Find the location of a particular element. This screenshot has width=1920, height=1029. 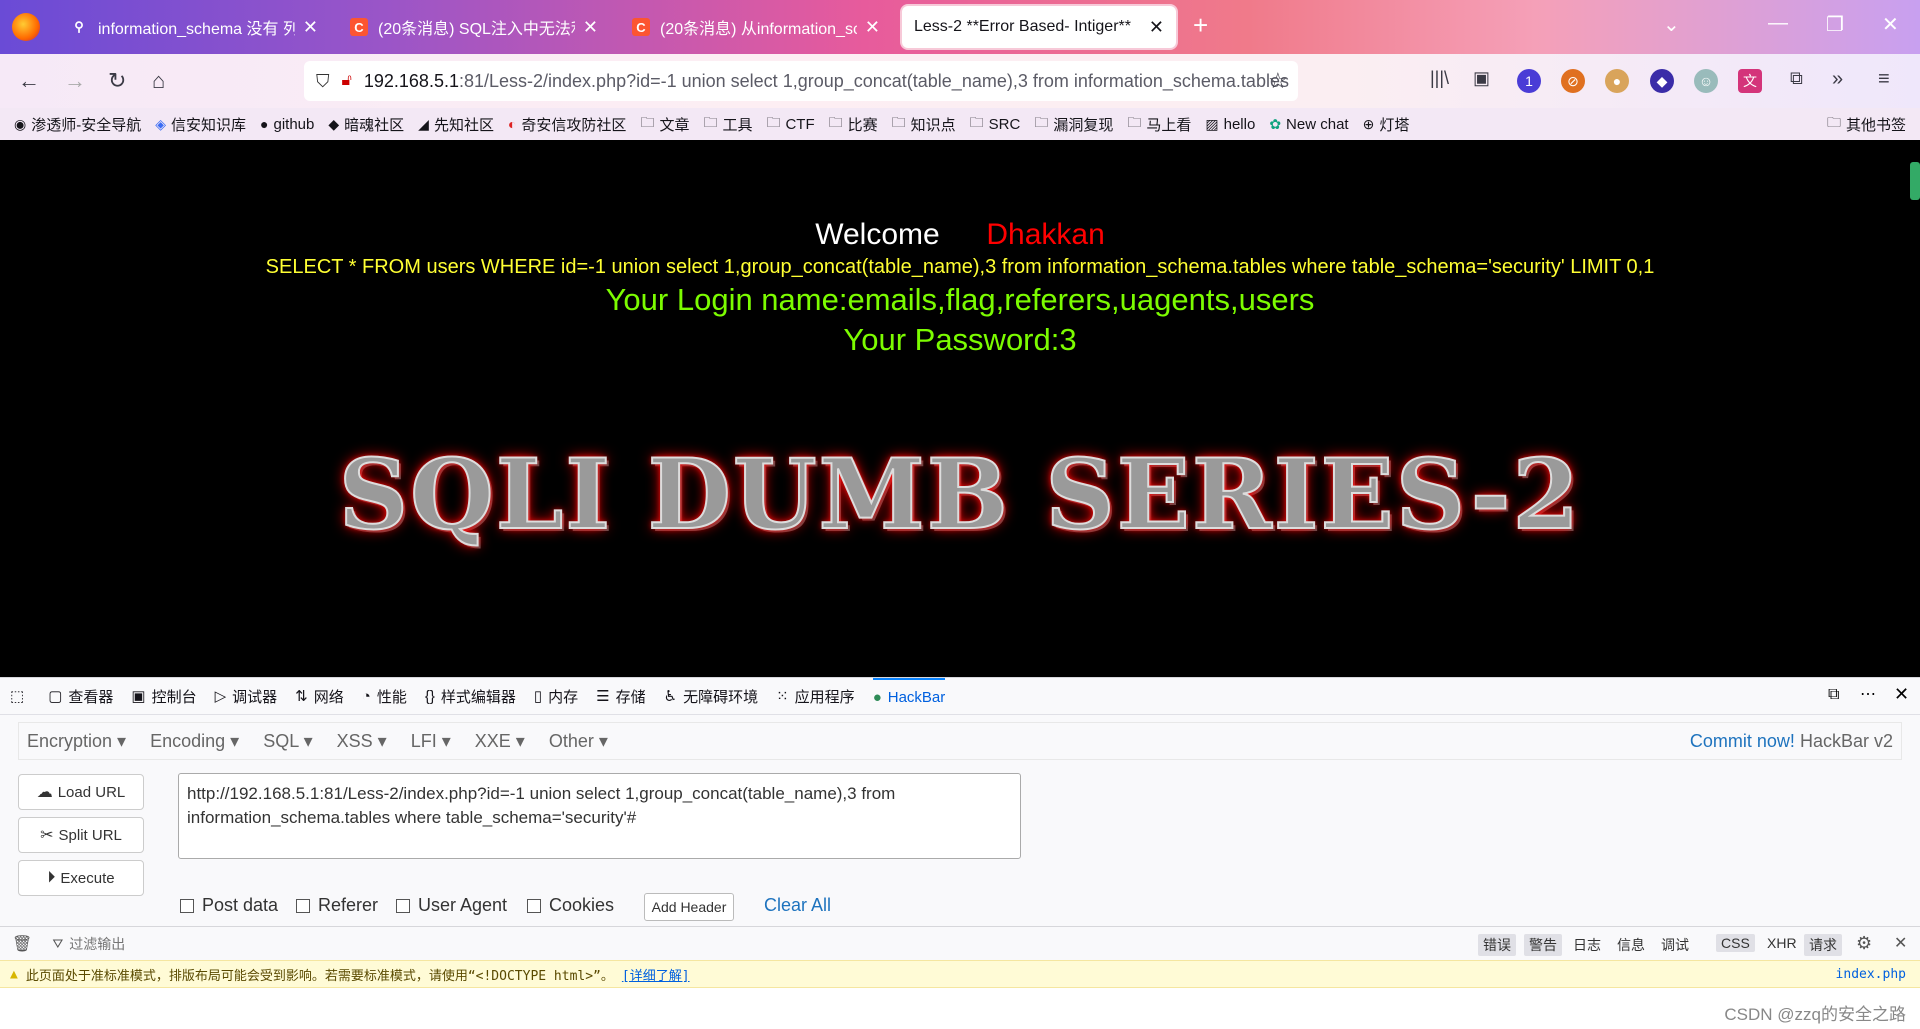

add-header-button: Add Header is located at coordinates (689, 907).